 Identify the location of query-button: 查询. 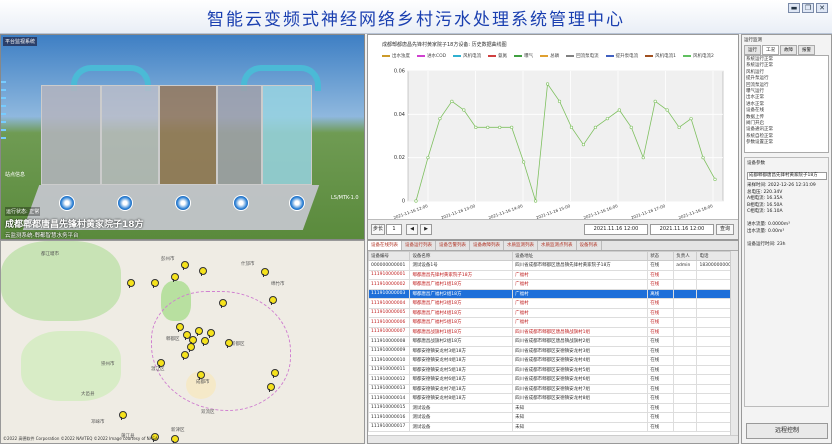
(725, 229).